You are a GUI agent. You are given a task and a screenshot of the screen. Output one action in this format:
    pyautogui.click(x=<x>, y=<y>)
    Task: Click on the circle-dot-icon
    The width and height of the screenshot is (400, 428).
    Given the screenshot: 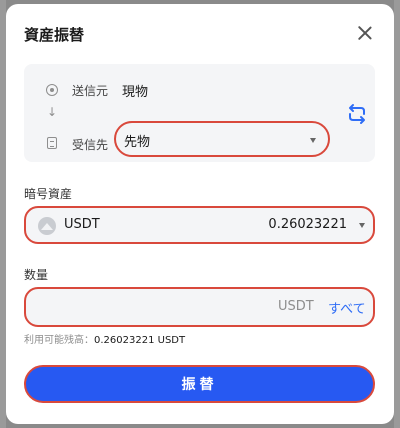 What is the action you would take?
    pyautogui.click(x=52, y=90)
    